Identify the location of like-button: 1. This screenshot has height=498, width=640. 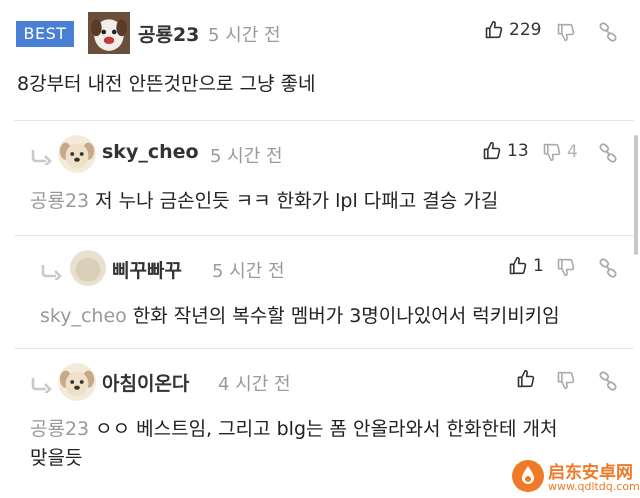
(526, 266).